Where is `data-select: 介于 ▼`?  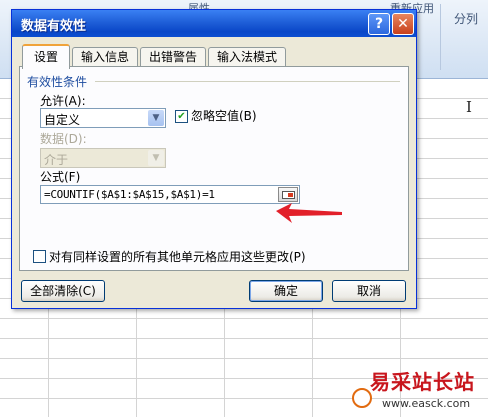
data-select: 介于 ▼ is located at coordinates (103, 158).